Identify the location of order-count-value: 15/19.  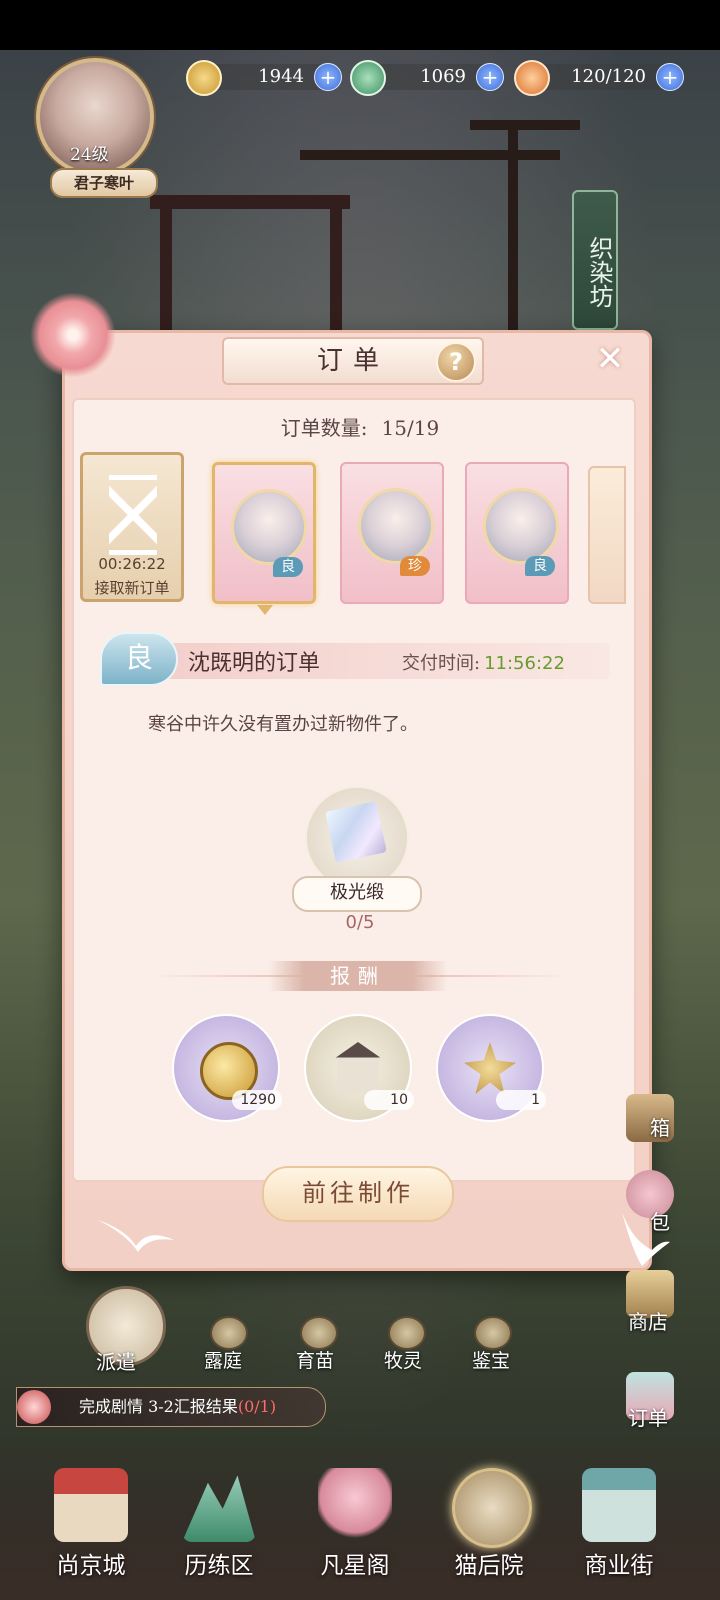
(410, 428).